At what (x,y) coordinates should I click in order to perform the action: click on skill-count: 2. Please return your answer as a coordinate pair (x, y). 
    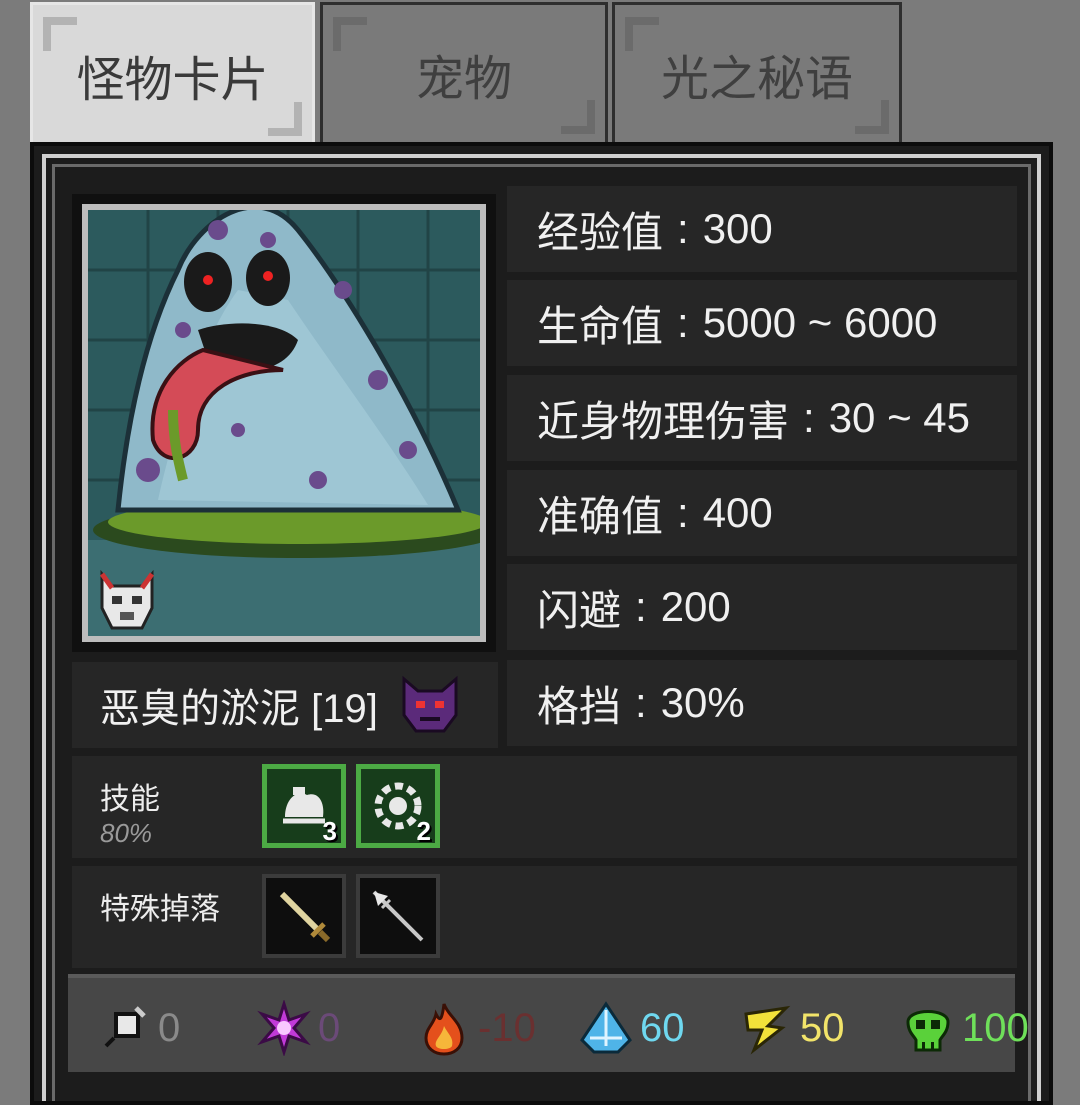
    Looking at the image, I should click on (423, 831).